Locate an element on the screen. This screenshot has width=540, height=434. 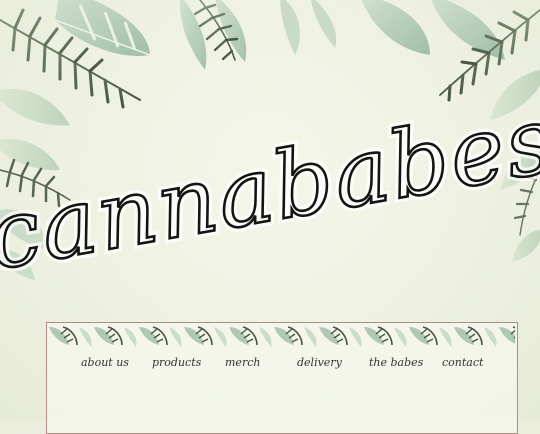
leaf-garland-decoration is located at coordinates (282, 336).